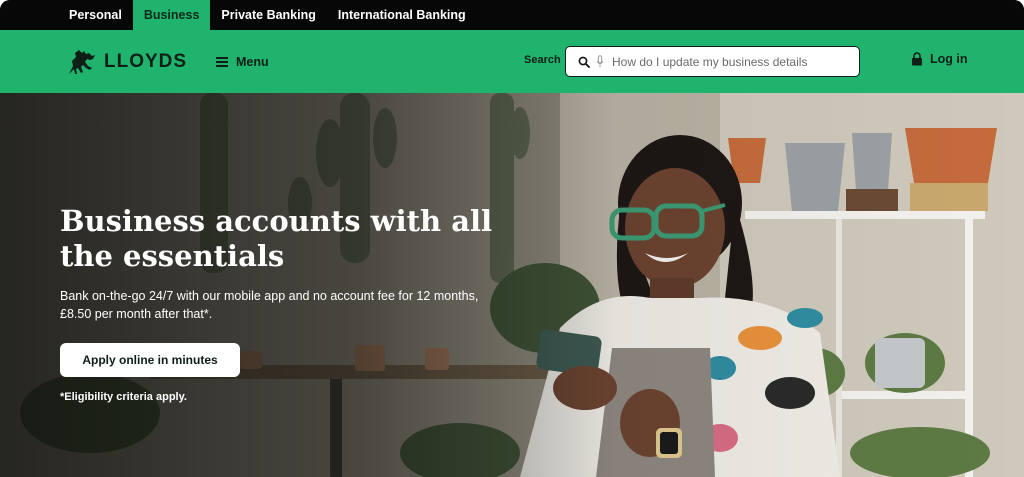 The image size is (1024, 477). I want to click on login-label: Log in, so click(949, 59).